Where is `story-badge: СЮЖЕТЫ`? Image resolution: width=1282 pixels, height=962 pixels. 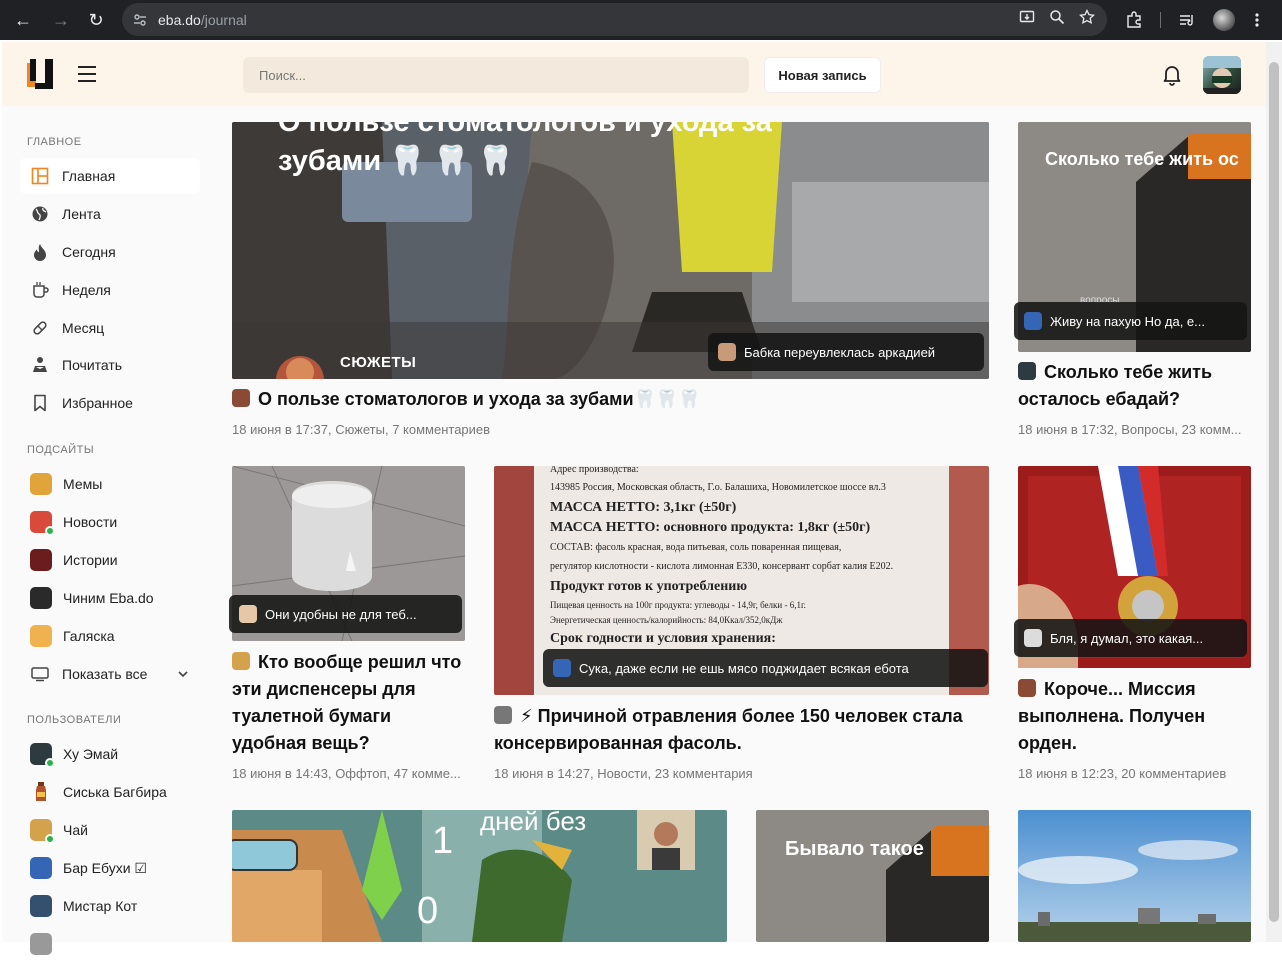 story-badge: СЮЖЕТЫ is located at coordinates (378, 362).